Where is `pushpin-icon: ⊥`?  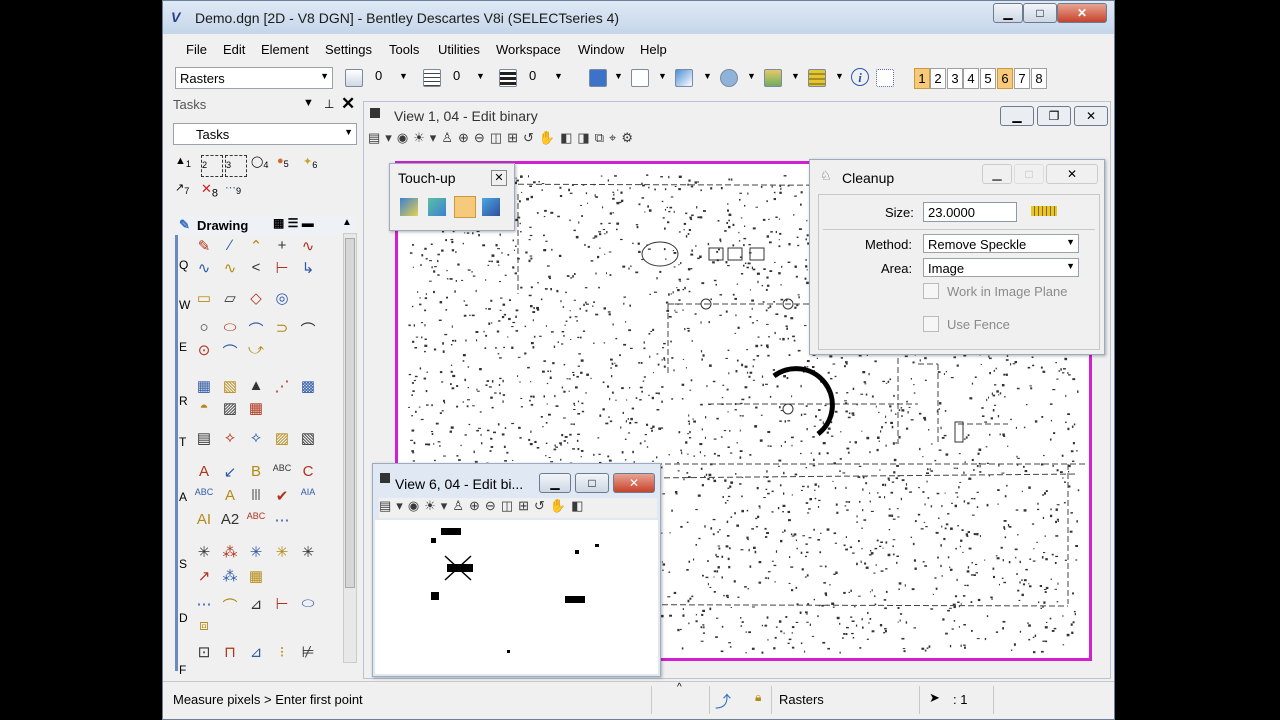 pushpin-icon: ⊥ is located at coordinates (329, 104).